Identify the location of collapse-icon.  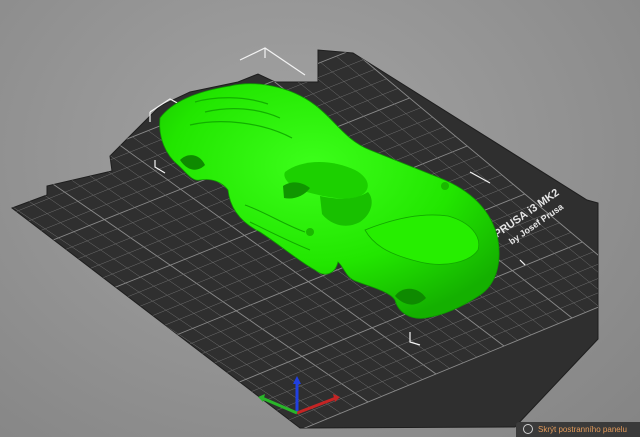
(528, 429).